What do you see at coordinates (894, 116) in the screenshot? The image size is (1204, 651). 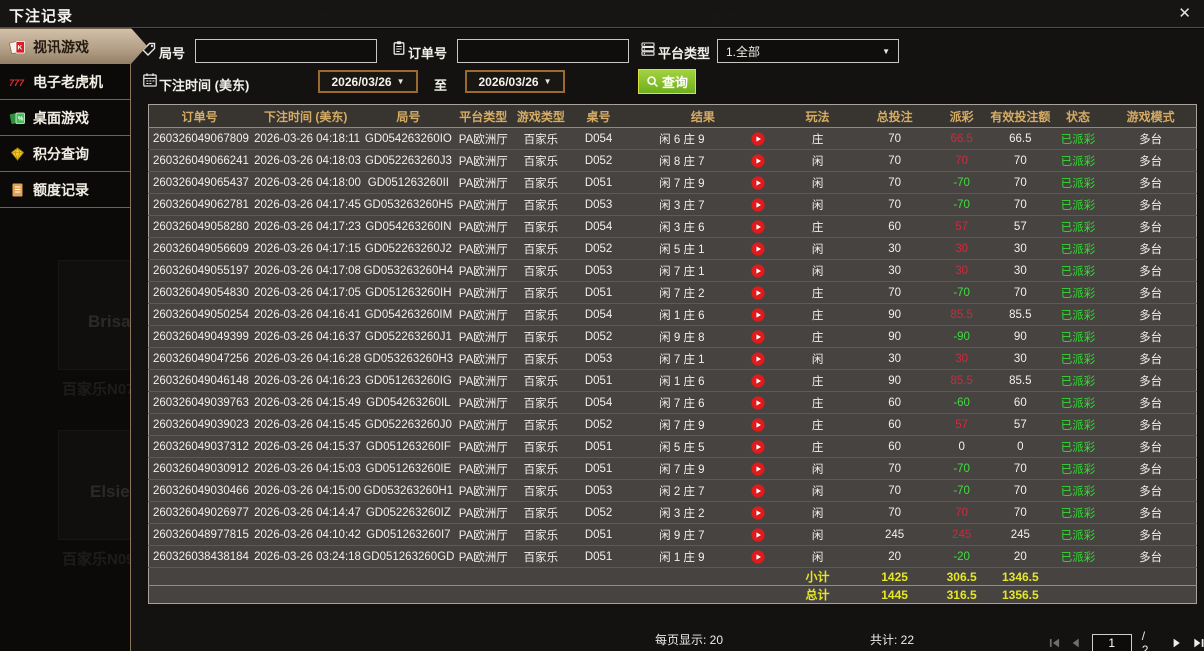 I see `col-bet: 总投注` at bounding box center [894, 116].